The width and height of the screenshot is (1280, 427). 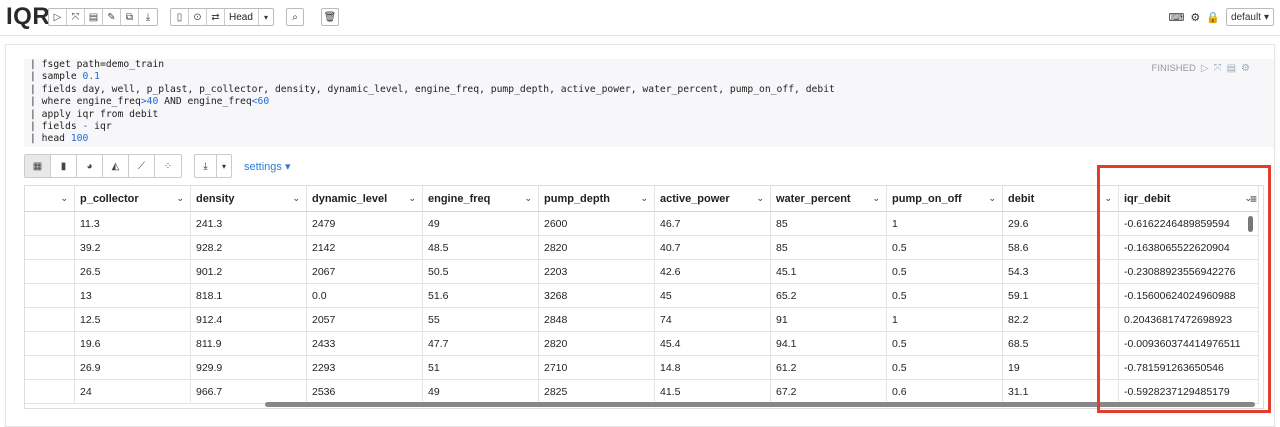 I want to click on table-cell: 811.9, so click(x=249, y=343).